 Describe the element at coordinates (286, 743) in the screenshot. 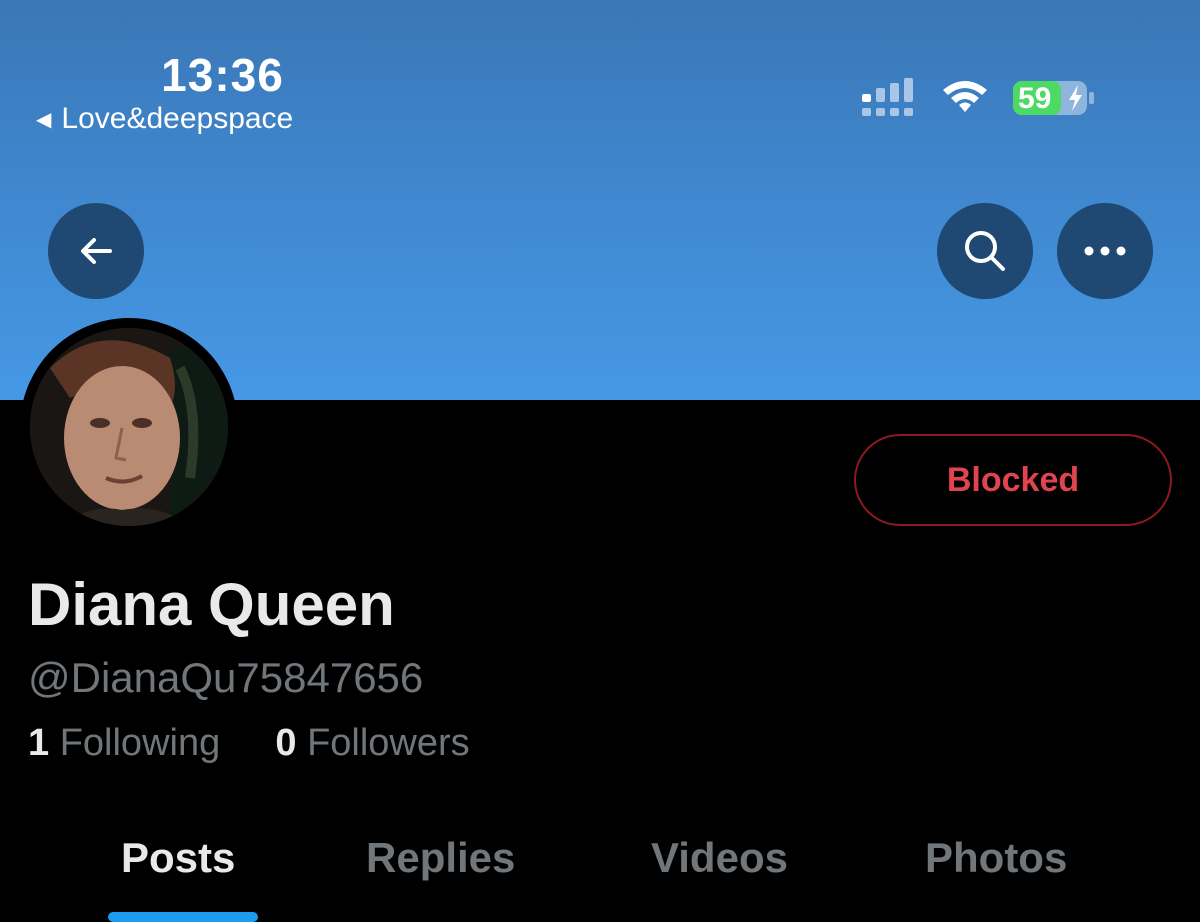

I see `followers-count: 0` at that location.